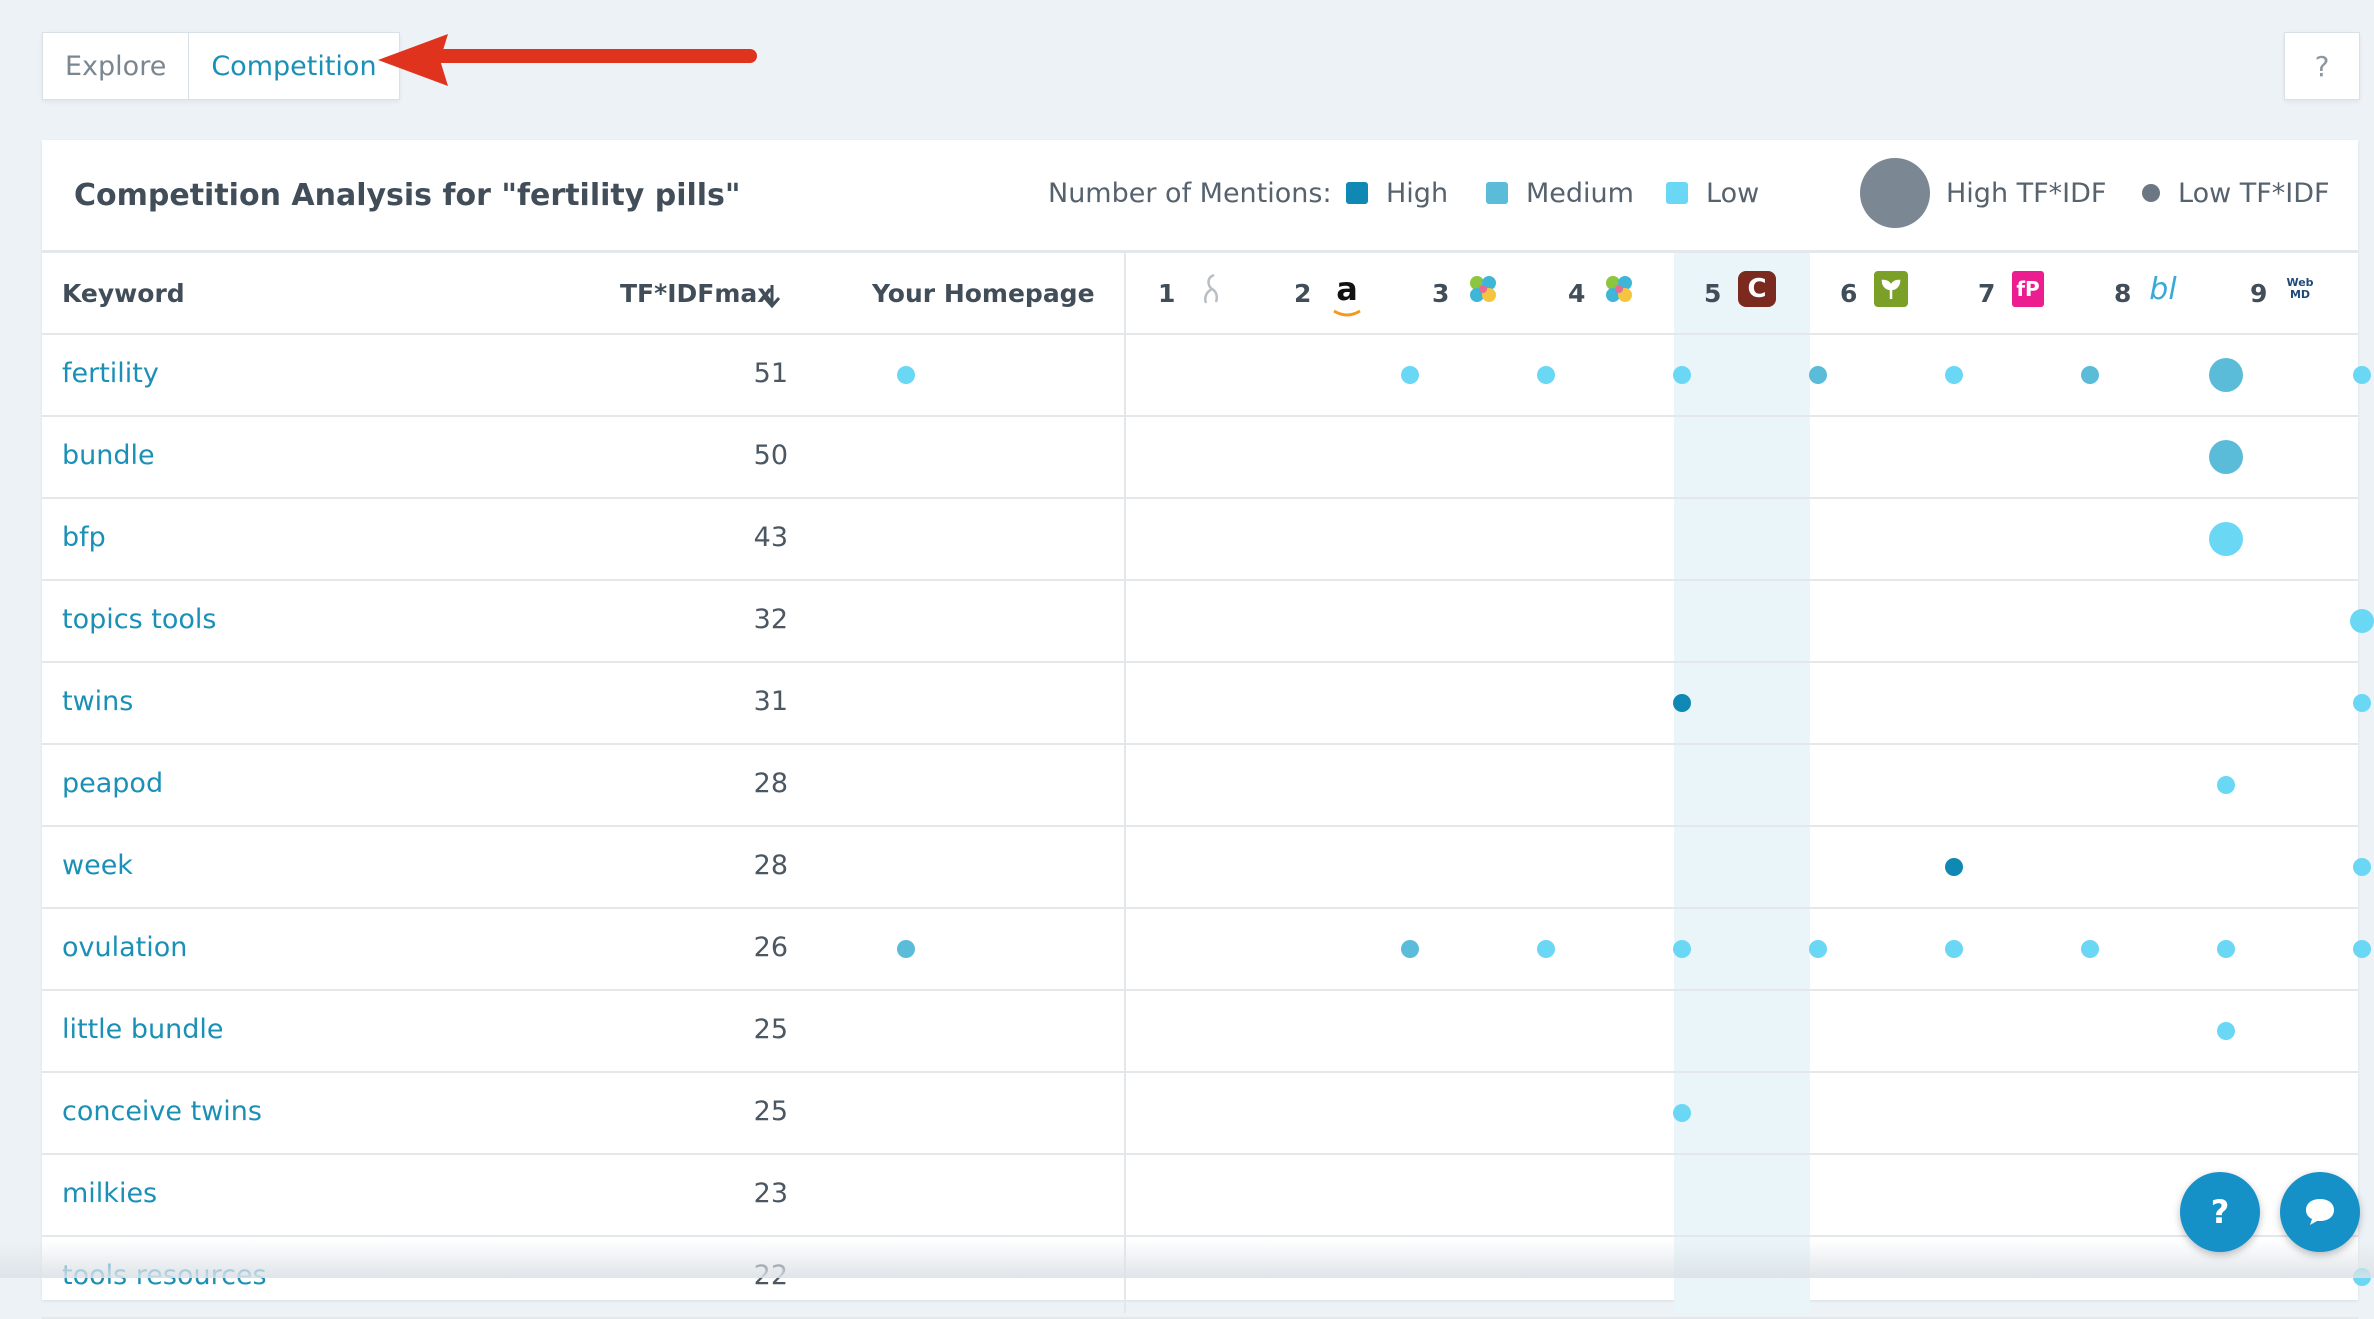 Image resolution: width=2374 pixels, height=1319 pixels. Describe the element at coordinates (1206, 704) in the screenshot. I see `table-row: twins 31` at that location.